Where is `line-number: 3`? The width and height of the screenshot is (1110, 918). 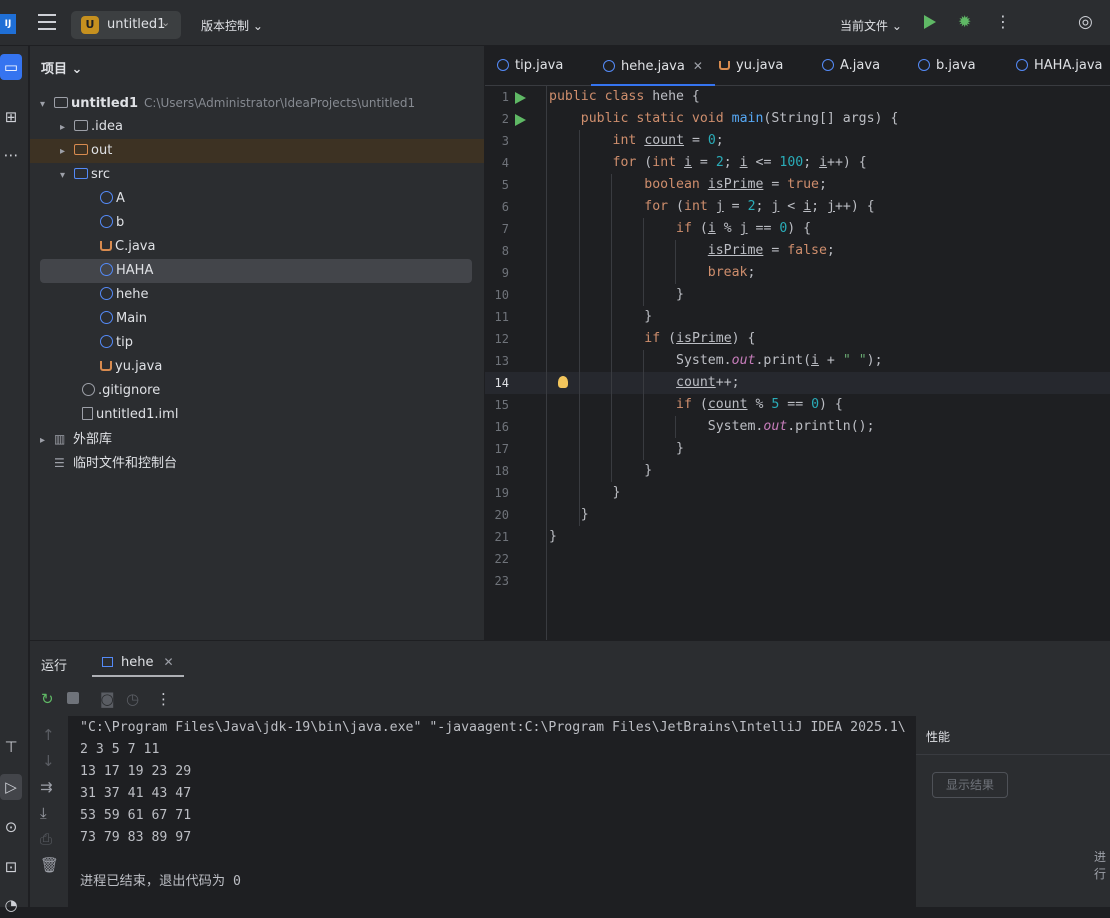 line-number: 3 is located at coordinates (505, 141).